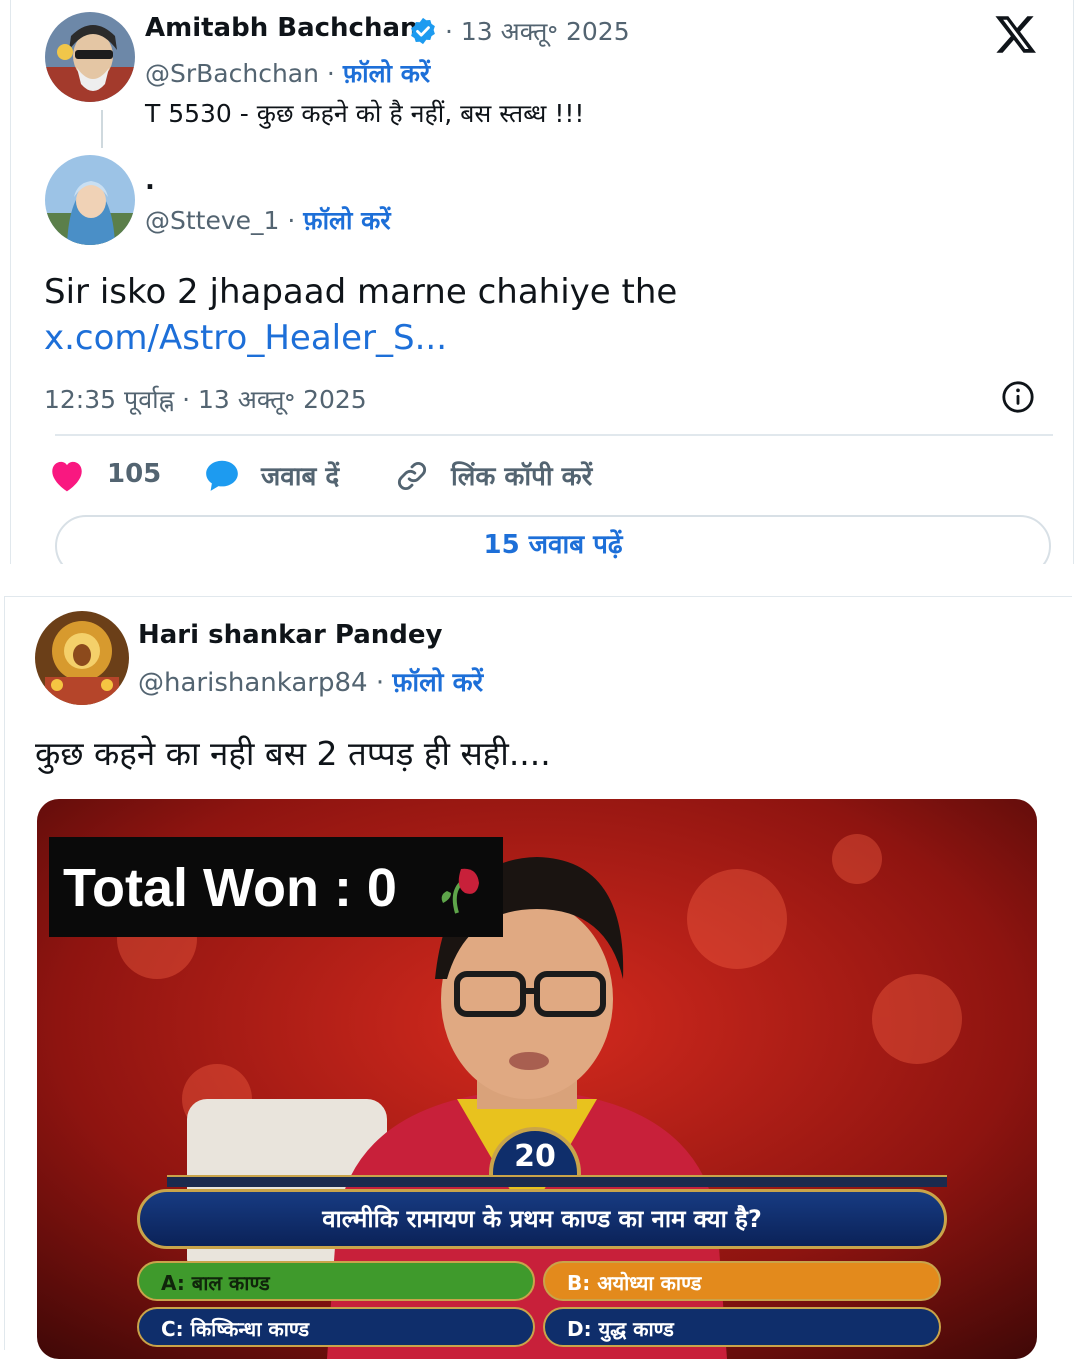 The image size is (1080, 1359). What do you see at coordinates (386, 73) in the screenshot?
I see `follow-button-main: फ़ॉलो करें` at bounding box center [386, 73].